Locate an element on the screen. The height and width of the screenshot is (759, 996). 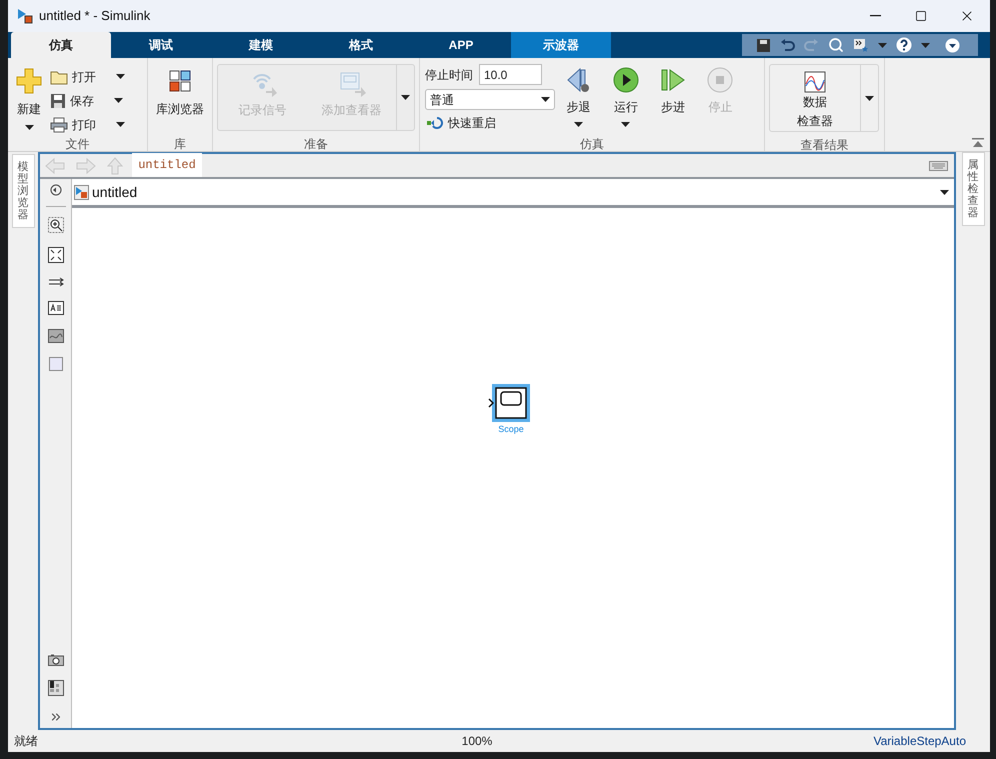
fast-restart-icon is located at coordinates (435, 123).